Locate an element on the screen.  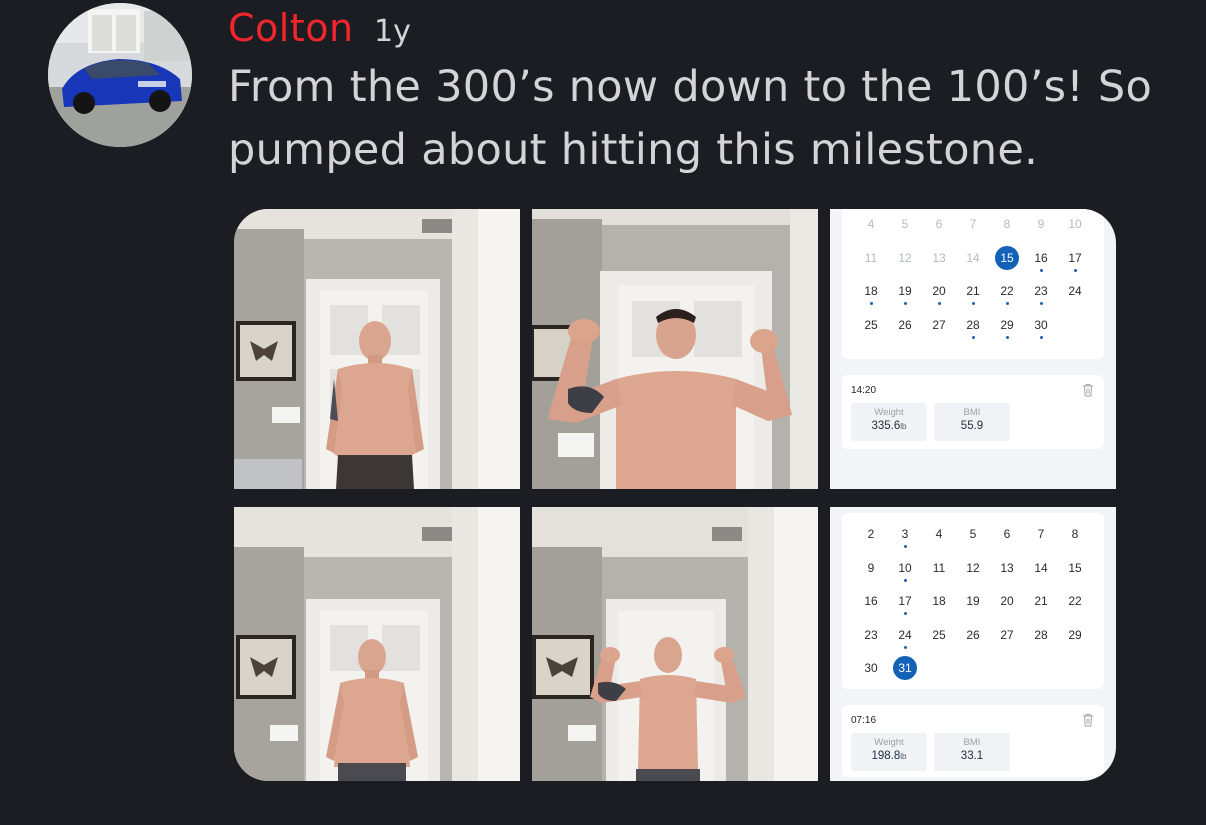
before-front-photo is located at coordinates (377, 349).